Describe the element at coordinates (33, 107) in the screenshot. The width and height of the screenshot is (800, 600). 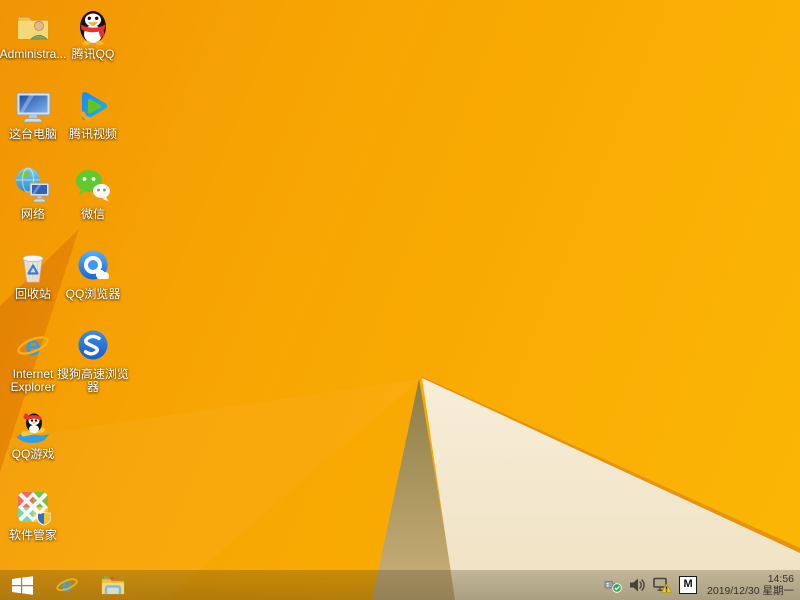
I see `computer-monitor-icon` at that location.